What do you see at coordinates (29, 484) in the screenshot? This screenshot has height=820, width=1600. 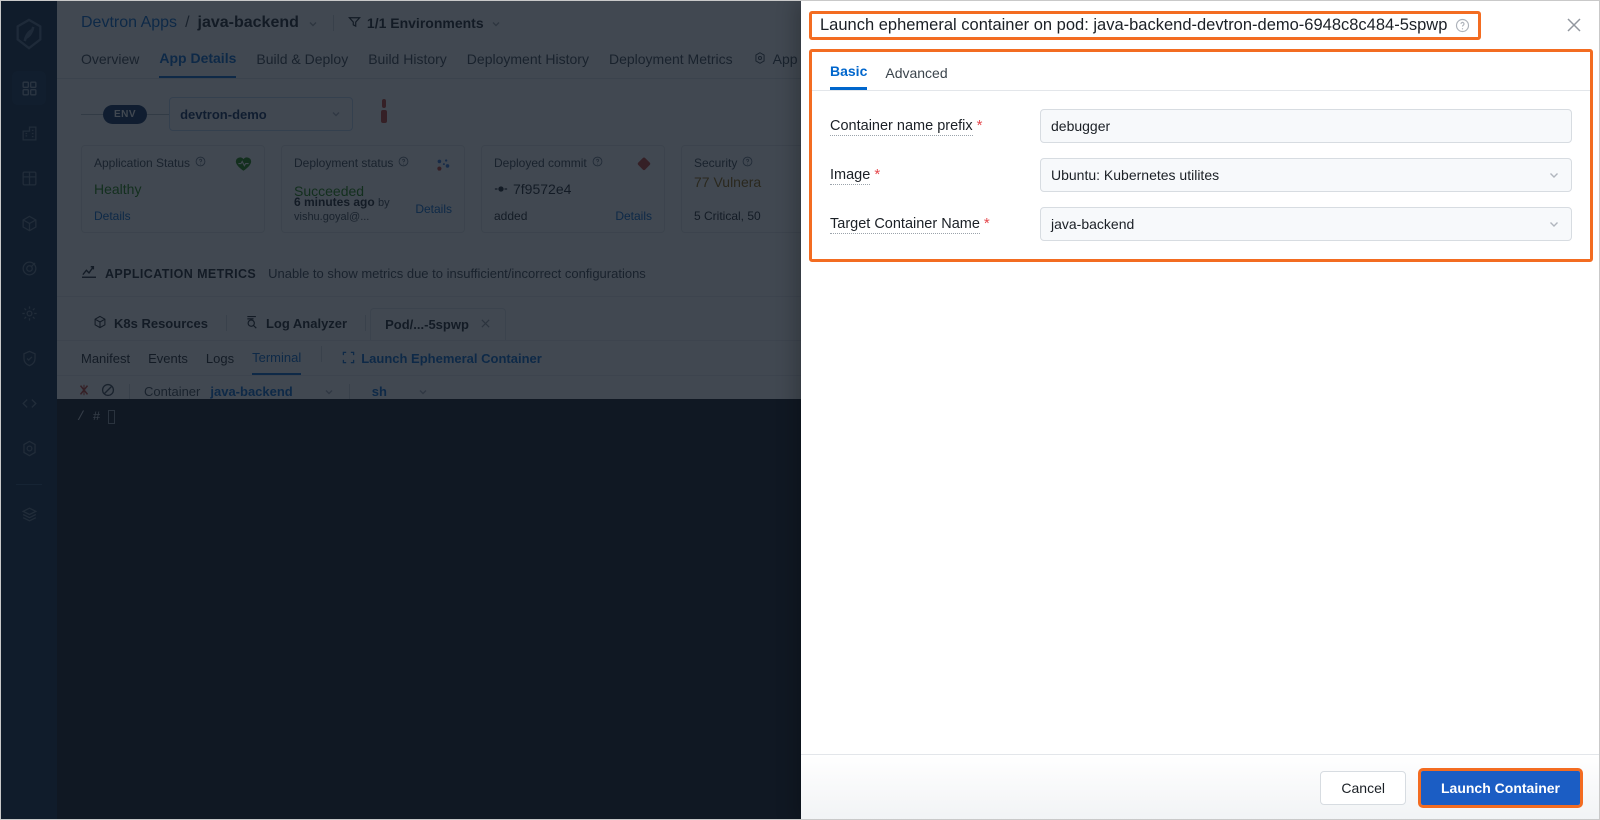 I see `rail-divider` at bounding box center [29, 484].